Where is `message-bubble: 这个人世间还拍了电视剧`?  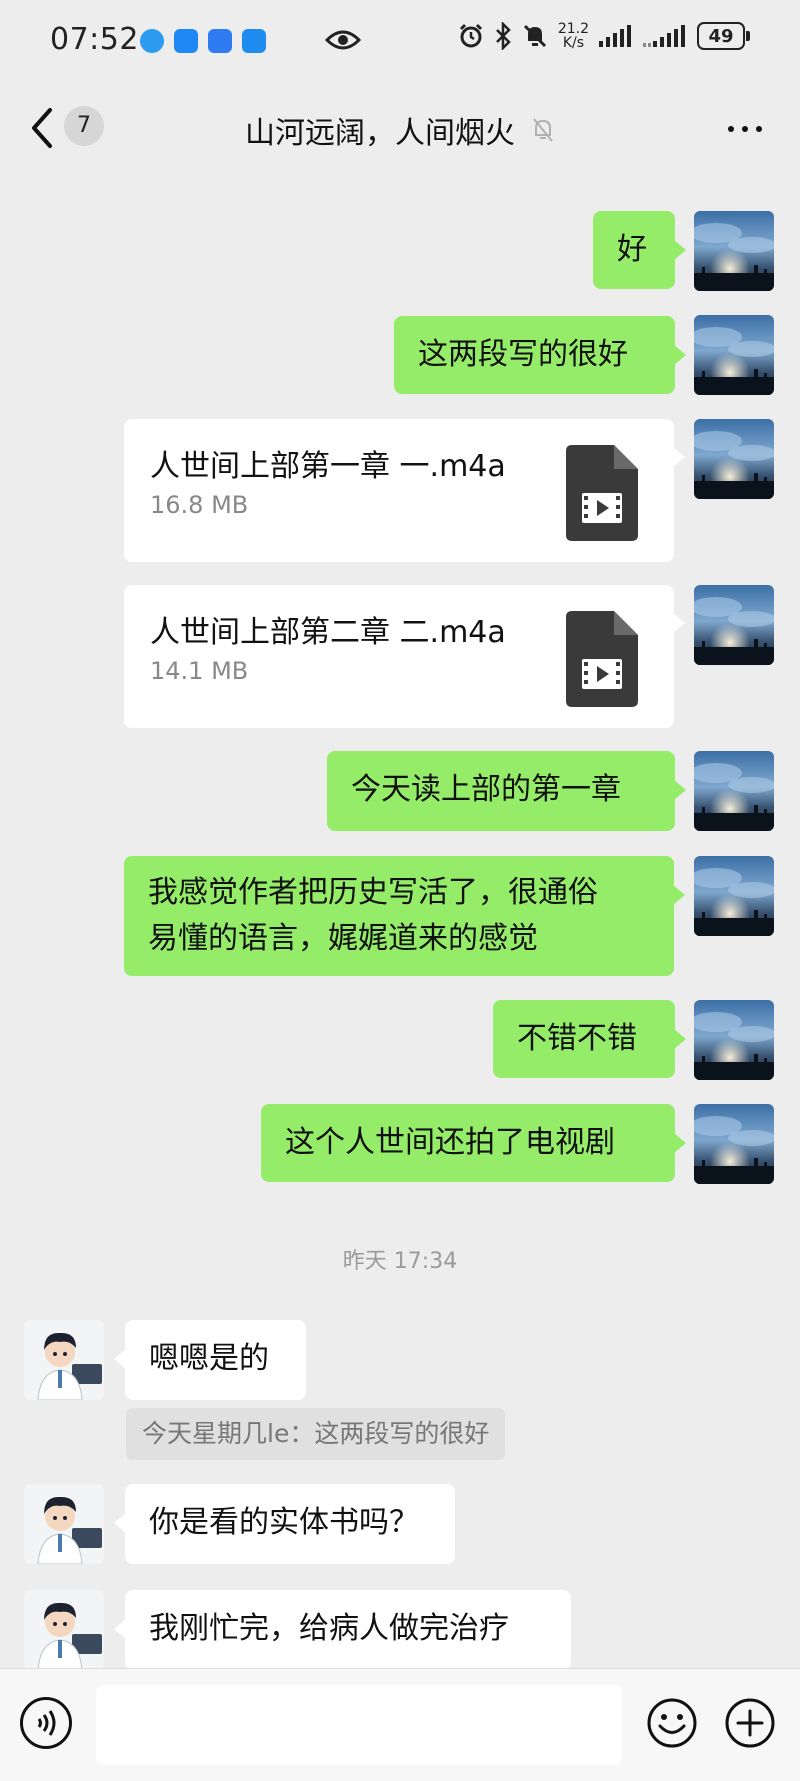 message-bubble: 这个人世间还拍了电视剧 is located at coordinates (468, 1143).